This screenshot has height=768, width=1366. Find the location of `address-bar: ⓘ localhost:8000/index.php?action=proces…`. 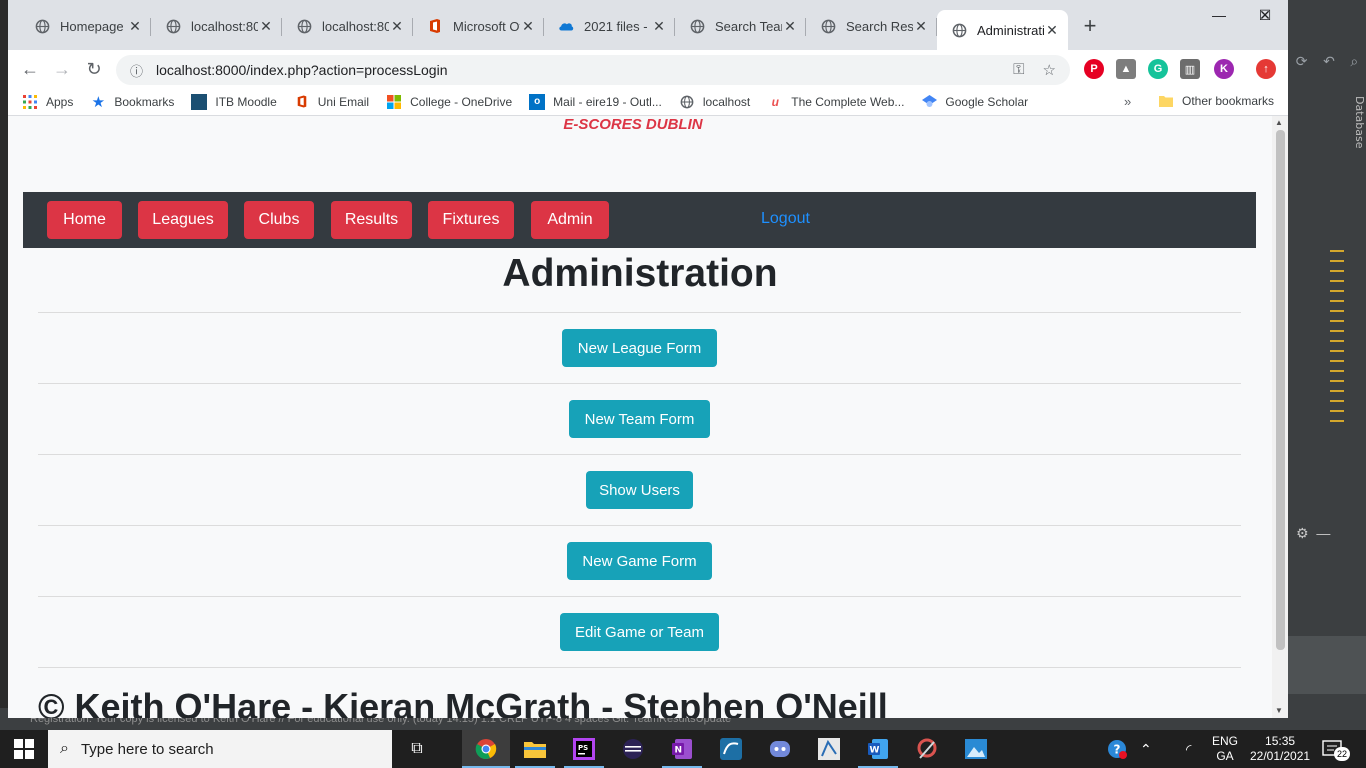

address-bar: ⓘ localhost:8000/index.php?action=proces… is located at coordinates (593, 70).